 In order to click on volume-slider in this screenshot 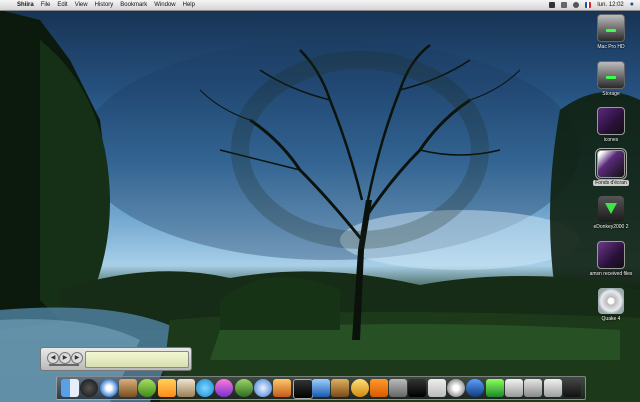, I will do `click(64, 365)`.